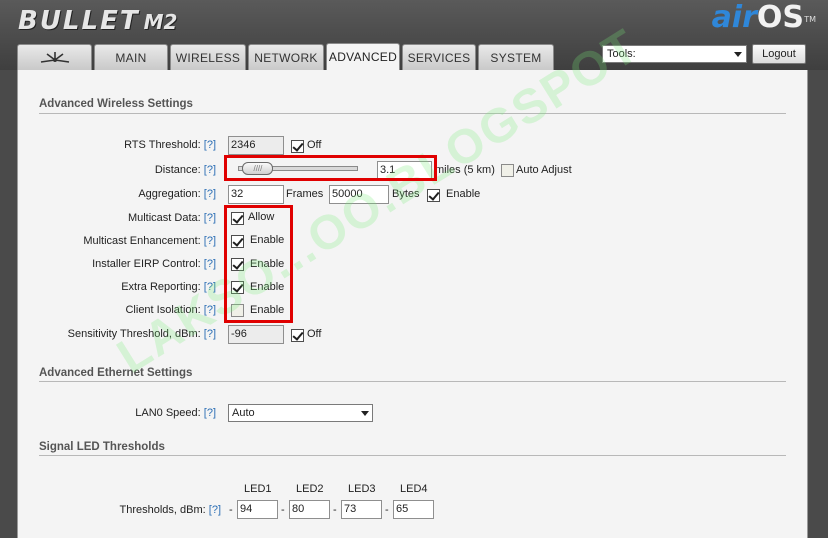 This screenshot has width=828, height=538. What do you see at coordinates (175, 413) in the screenshot?
I see `lan0-speed-label: LAN0 Speed: [?]` at bounding box center [175, 413].